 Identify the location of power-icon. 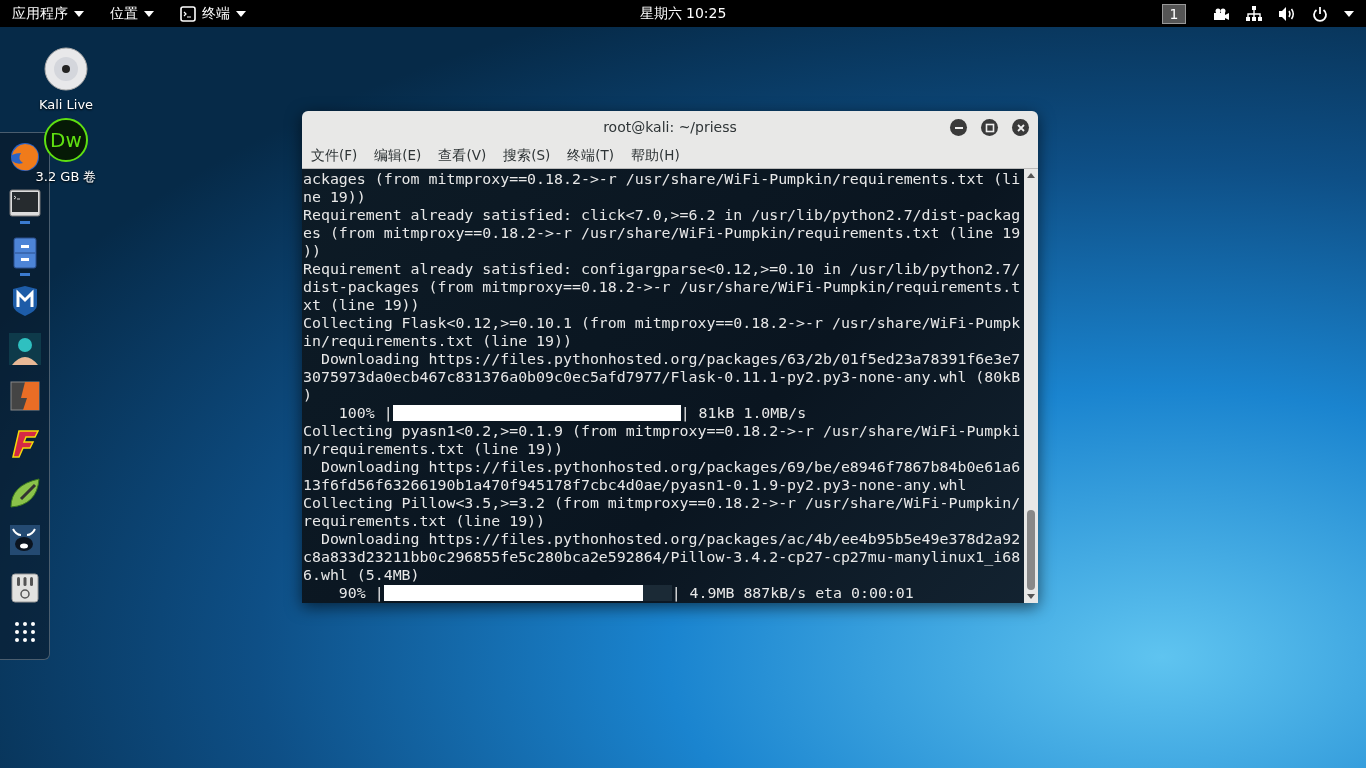
(1320, 13).